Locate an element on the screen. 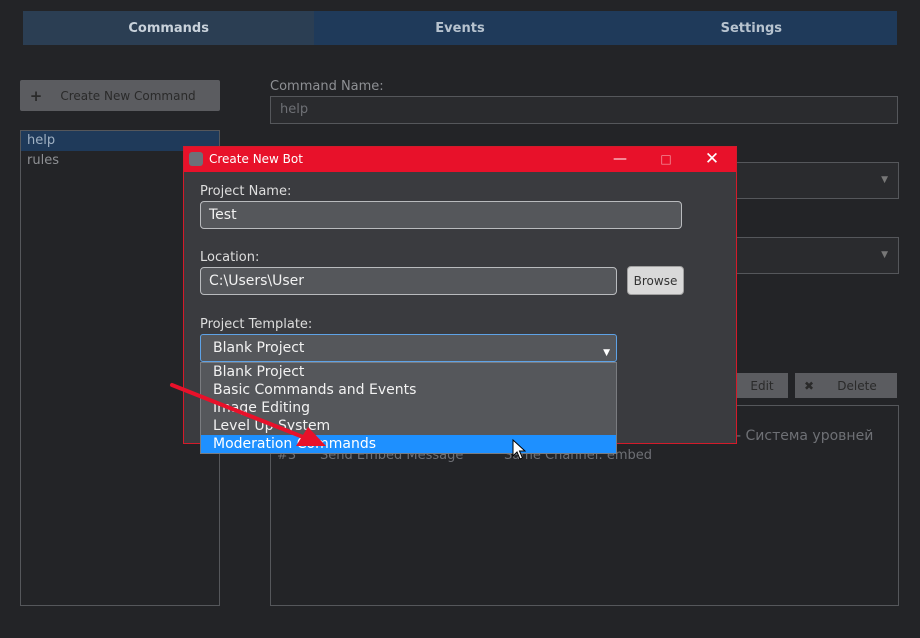 This screenshot has height=638, width=920. mouse-cursor-icon is located at coordinates (519, 449).